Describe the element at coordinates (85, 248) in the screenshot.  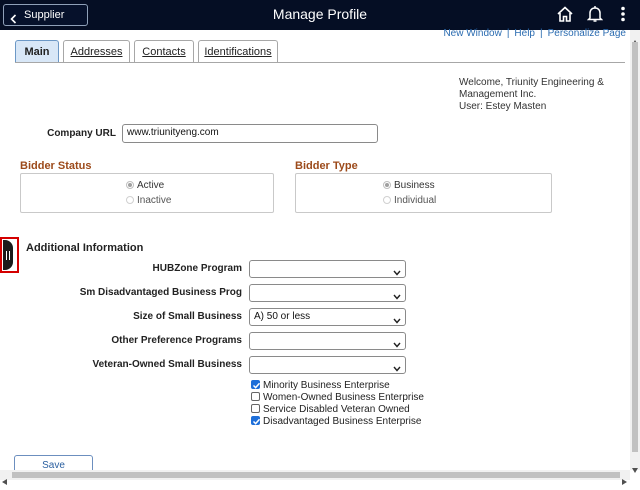
I see `additional-information-title: Additional Information` at that location.